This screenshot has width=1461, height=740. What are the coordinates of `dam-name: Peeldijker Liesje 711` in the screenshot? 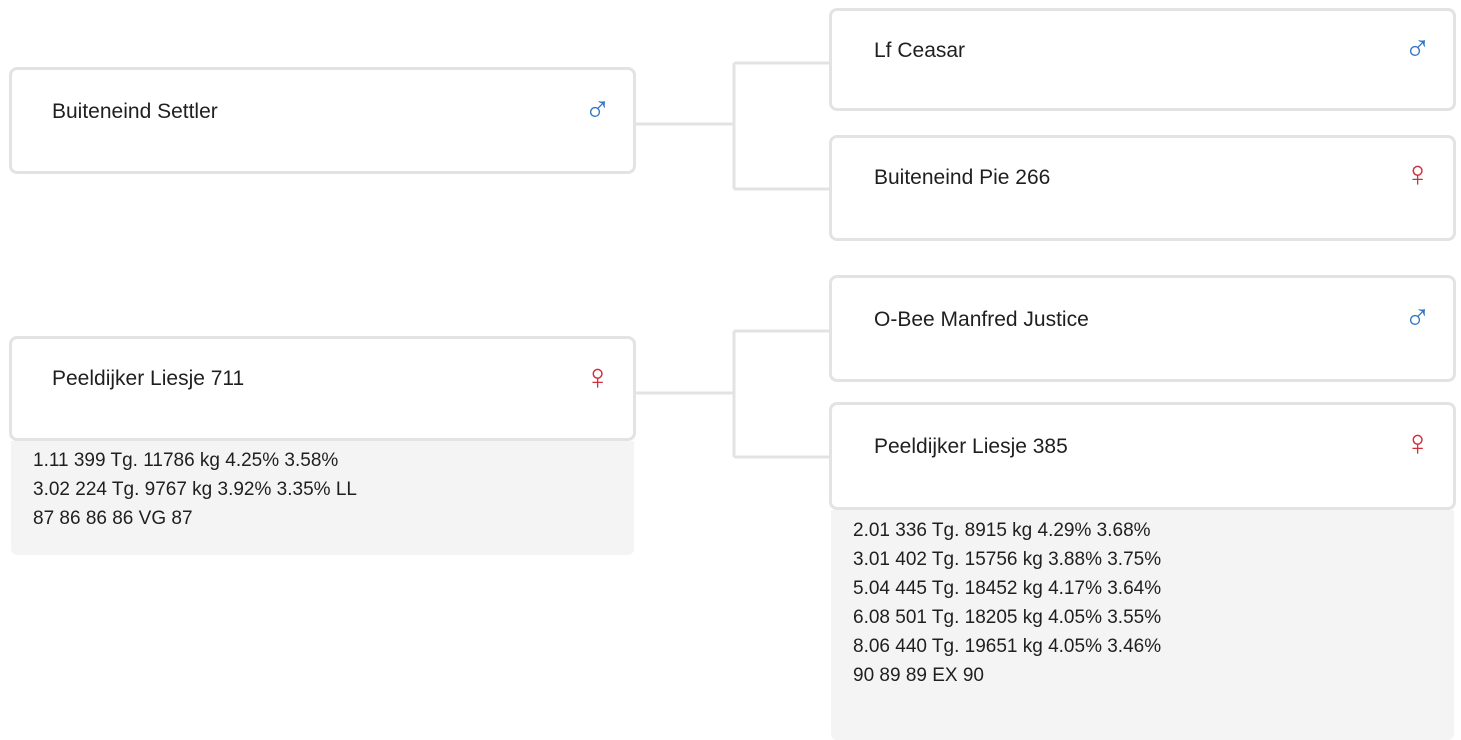 It's located at (148, 378).